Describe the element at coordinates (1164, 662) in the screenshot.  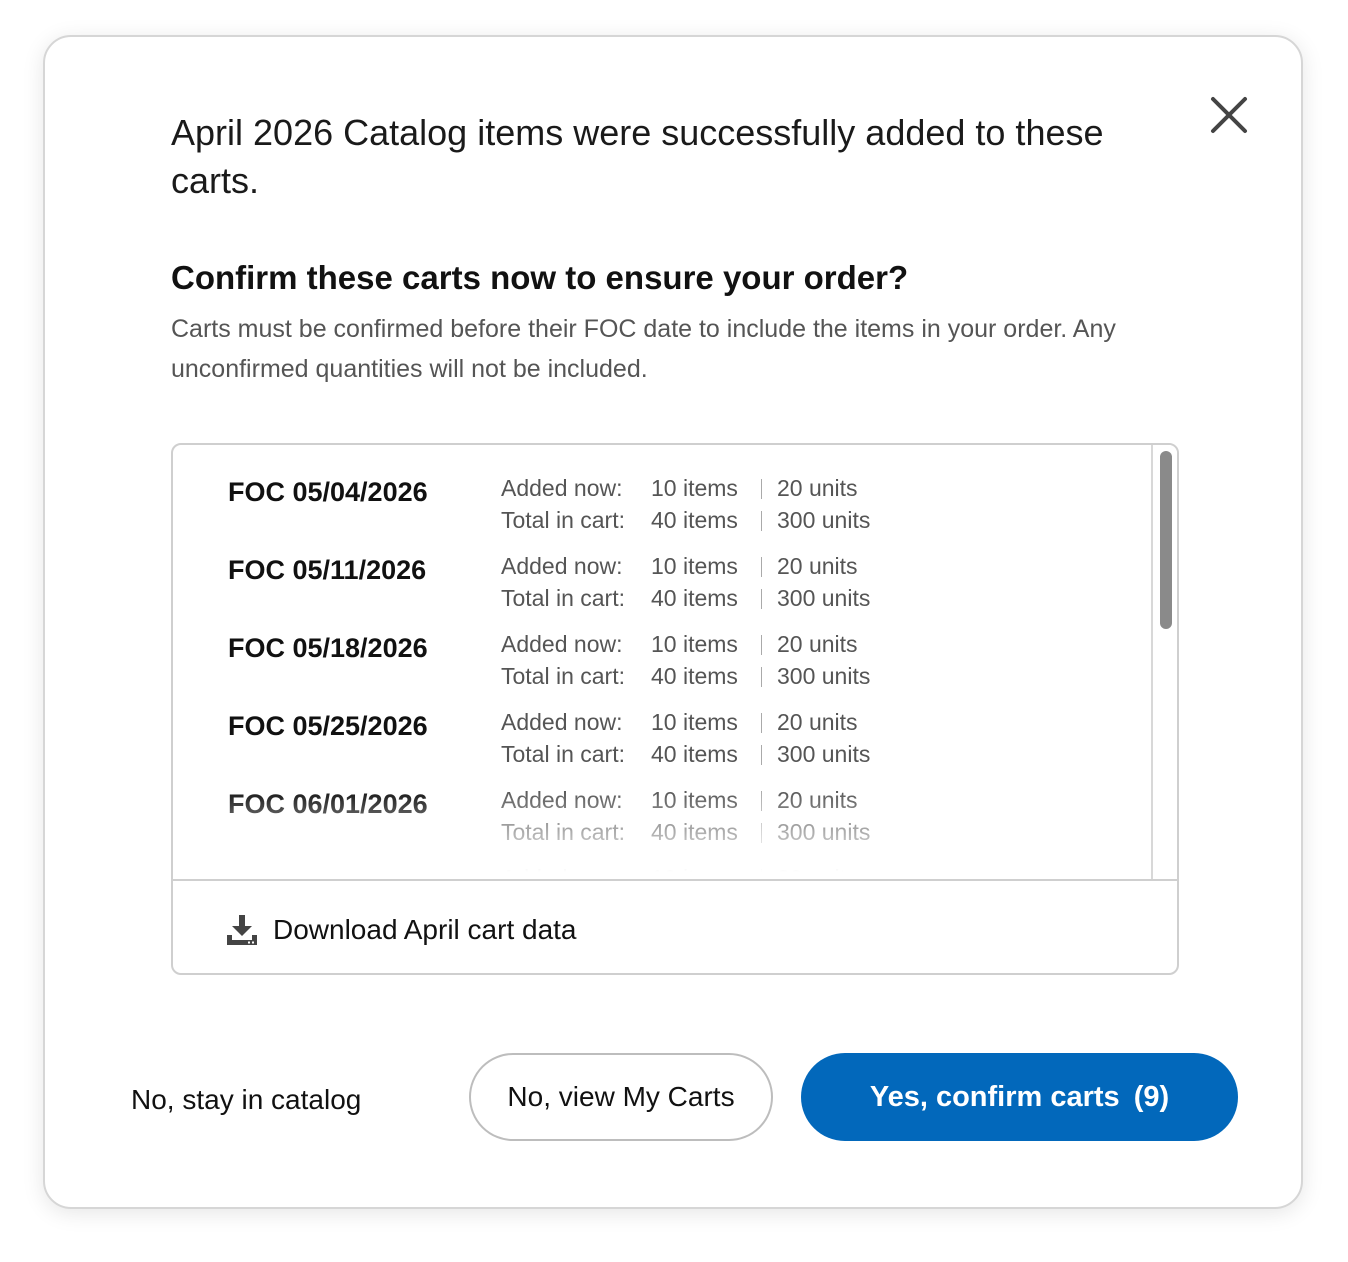
I see `scrollbar-track` at that location.